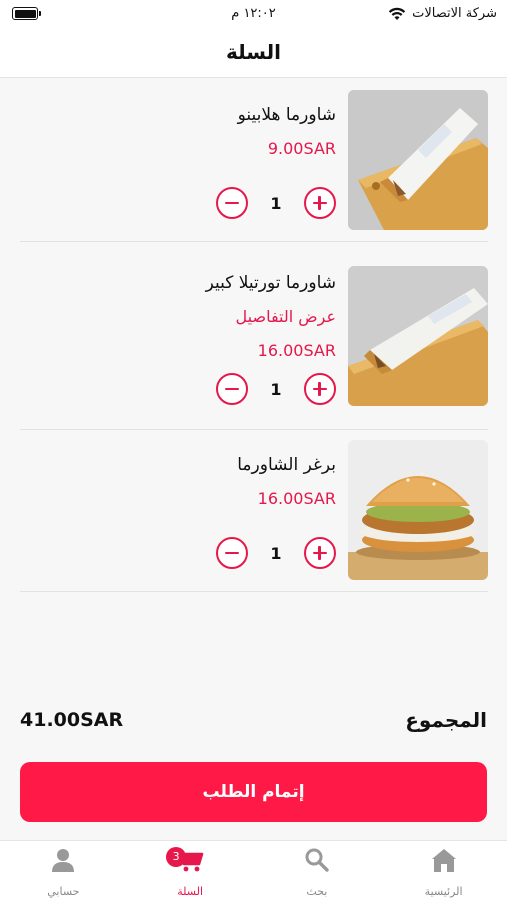 This screenshot has height=900, width=507. Describe the element at coordinates (253, 792) in the screenshot. I see `checkout-button: إتمام الطلب` at that location.